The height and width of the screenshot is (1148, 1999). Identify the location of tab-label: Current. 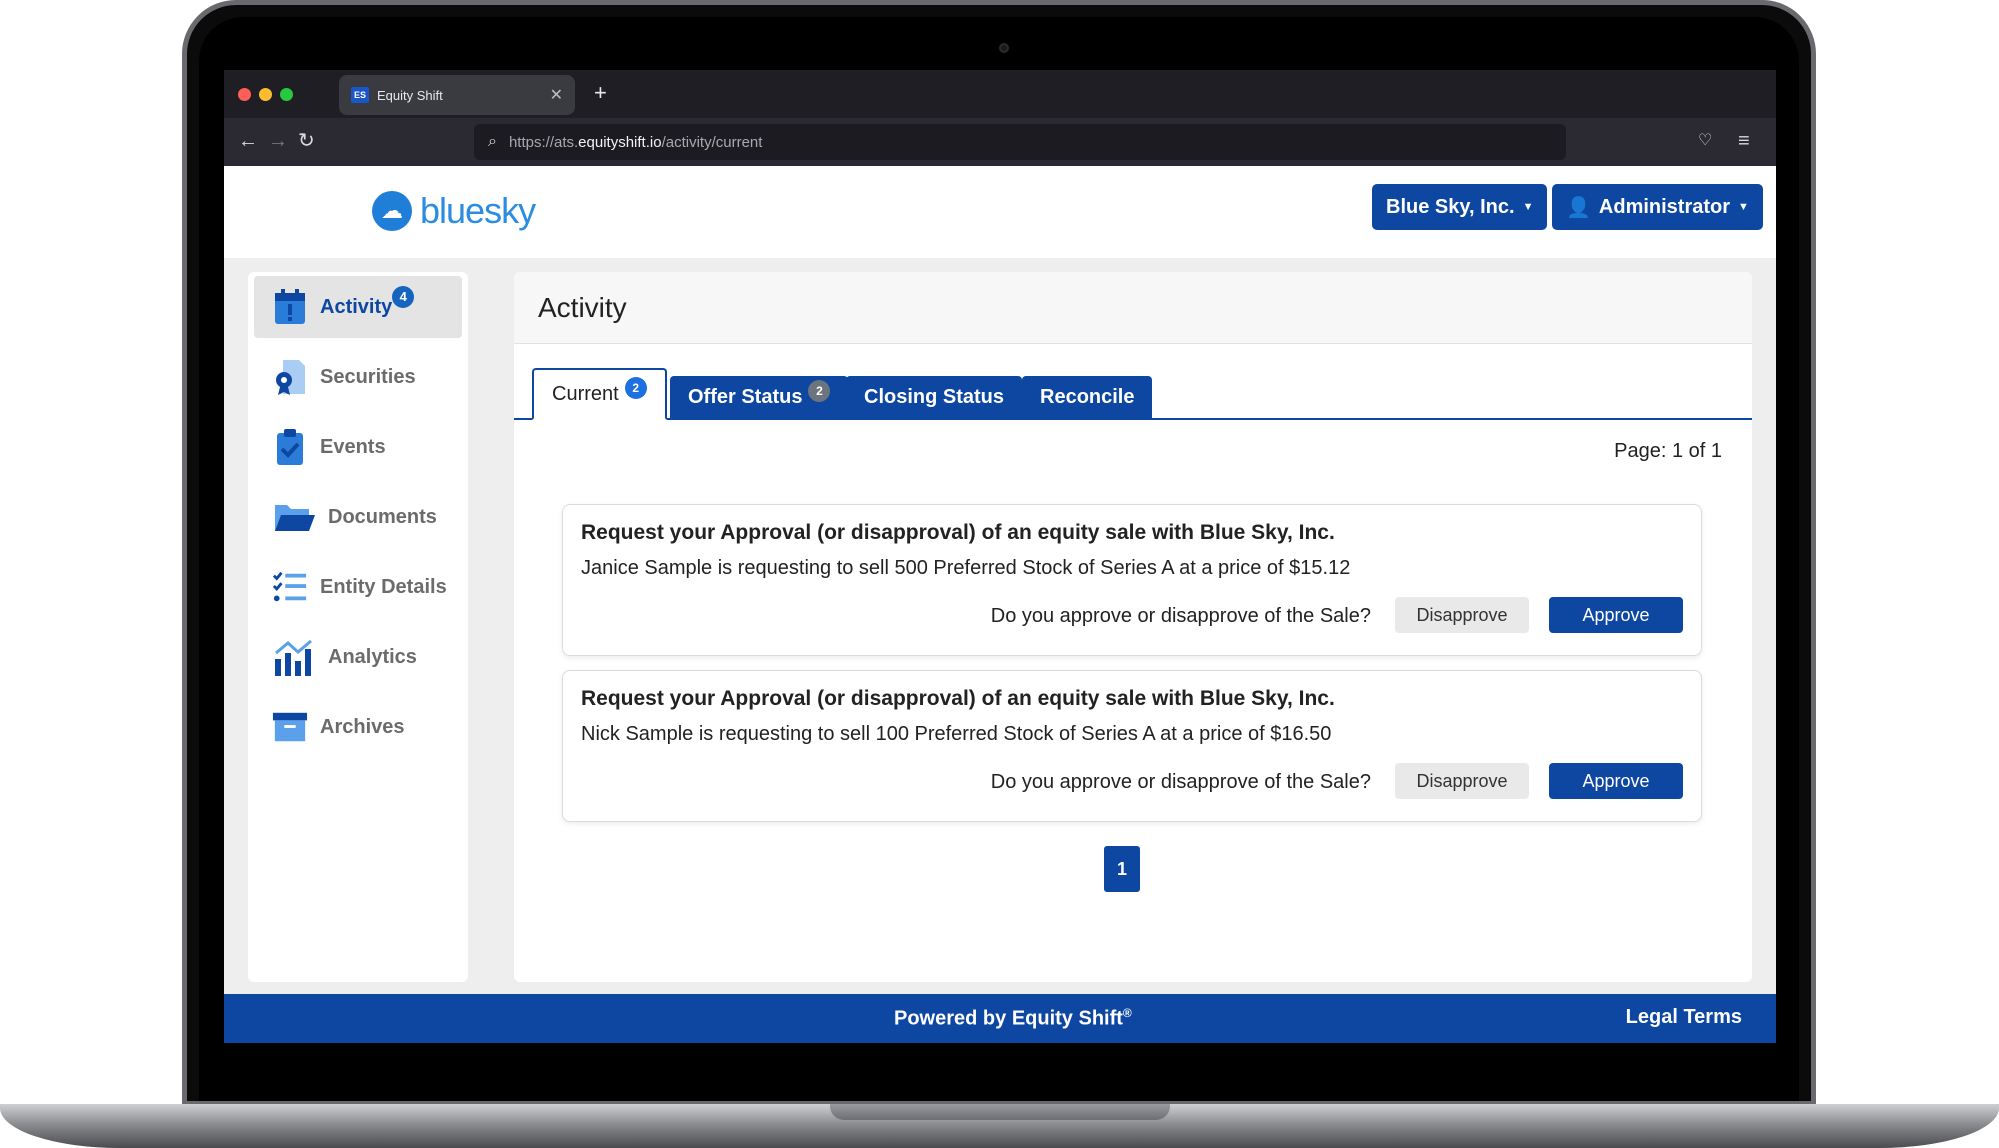
(585, 393).